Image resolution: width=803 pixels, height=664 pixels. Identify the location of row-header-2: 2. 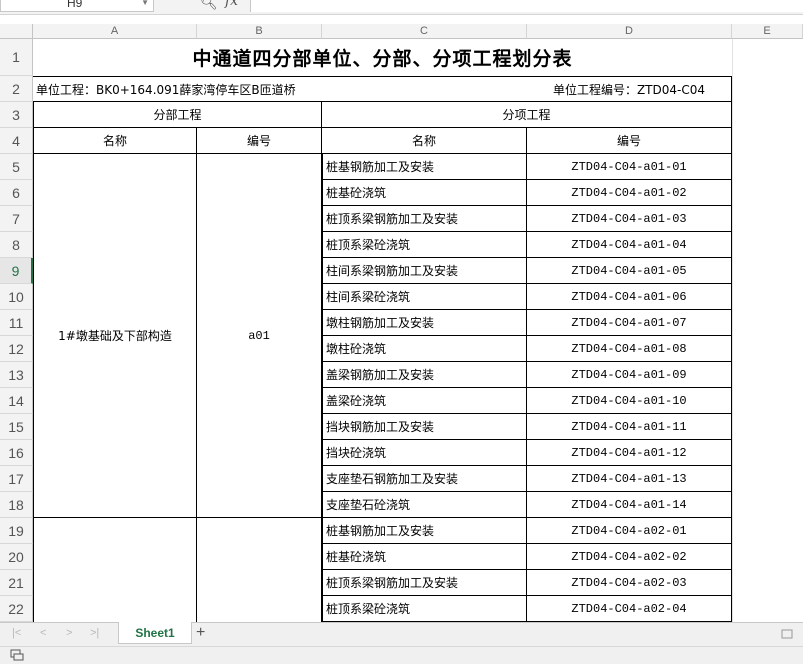
(16, 89).